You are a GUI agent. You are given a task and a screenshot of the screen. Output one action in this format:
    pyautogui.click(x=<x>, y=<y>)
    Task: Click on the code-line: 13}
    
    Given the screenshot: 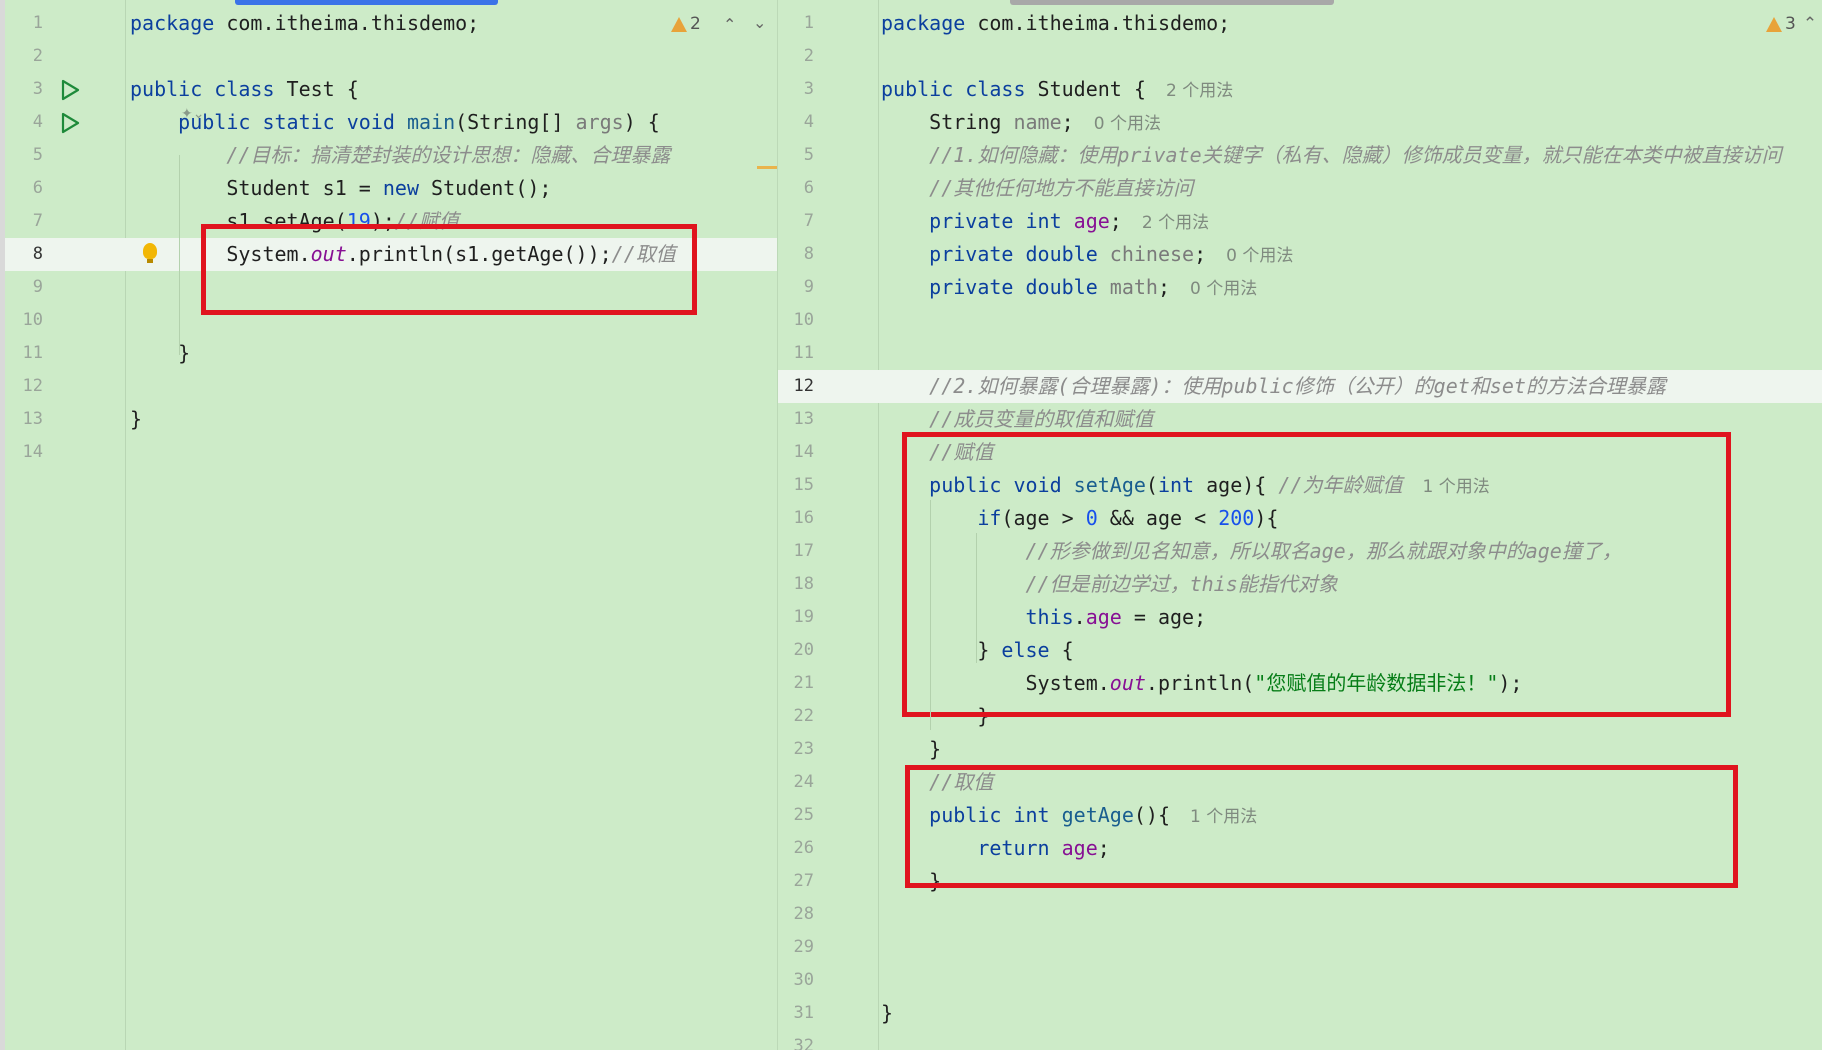 What is the action you would take?
    pyautogui.click(x=391, y=419)
    